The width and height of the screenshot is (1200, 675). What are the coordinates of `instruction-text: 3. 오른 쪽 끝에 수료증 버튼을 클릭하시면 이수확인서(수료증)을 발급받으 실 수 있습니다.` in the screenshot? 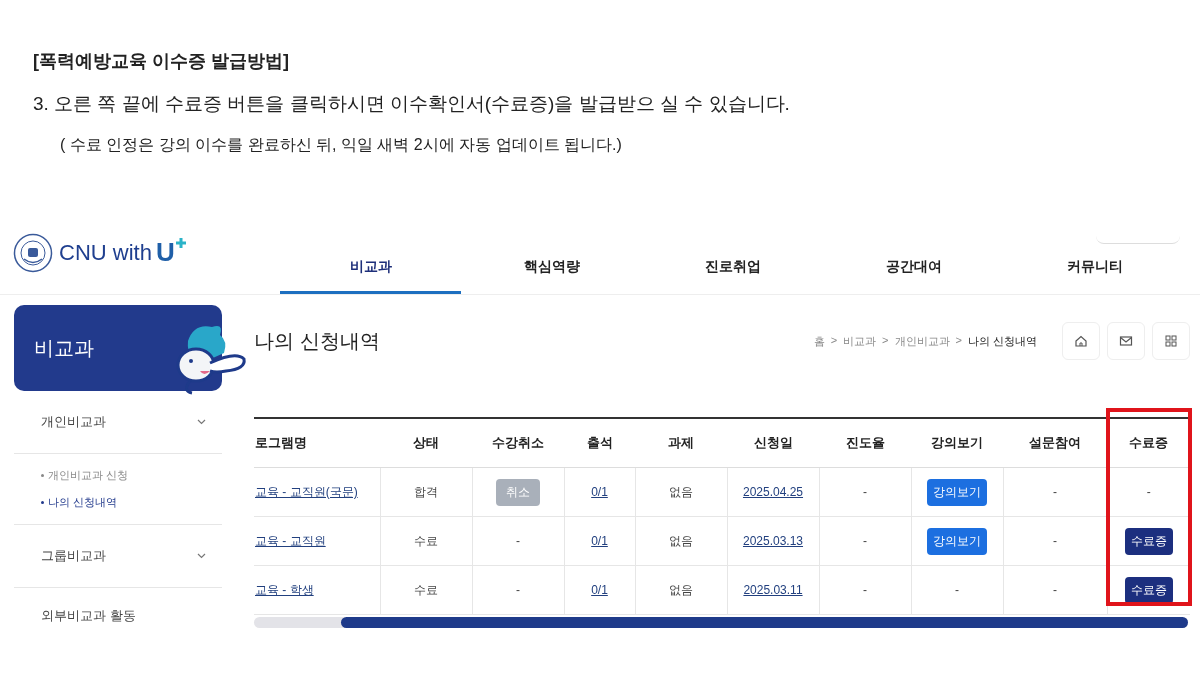 It's located at (411, 103).